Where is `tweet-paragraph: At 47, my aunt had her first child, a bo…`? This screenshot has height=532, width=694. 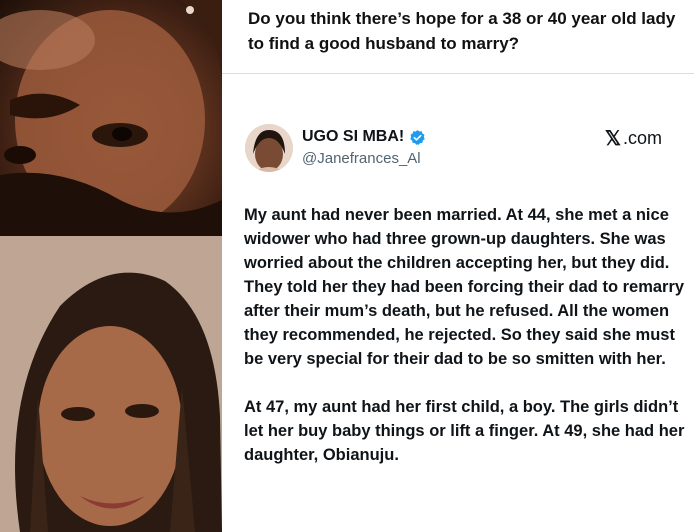
tweet-paragraph: At 47, my aunt had her first child, a bo… is located at coordinates (464, 431).